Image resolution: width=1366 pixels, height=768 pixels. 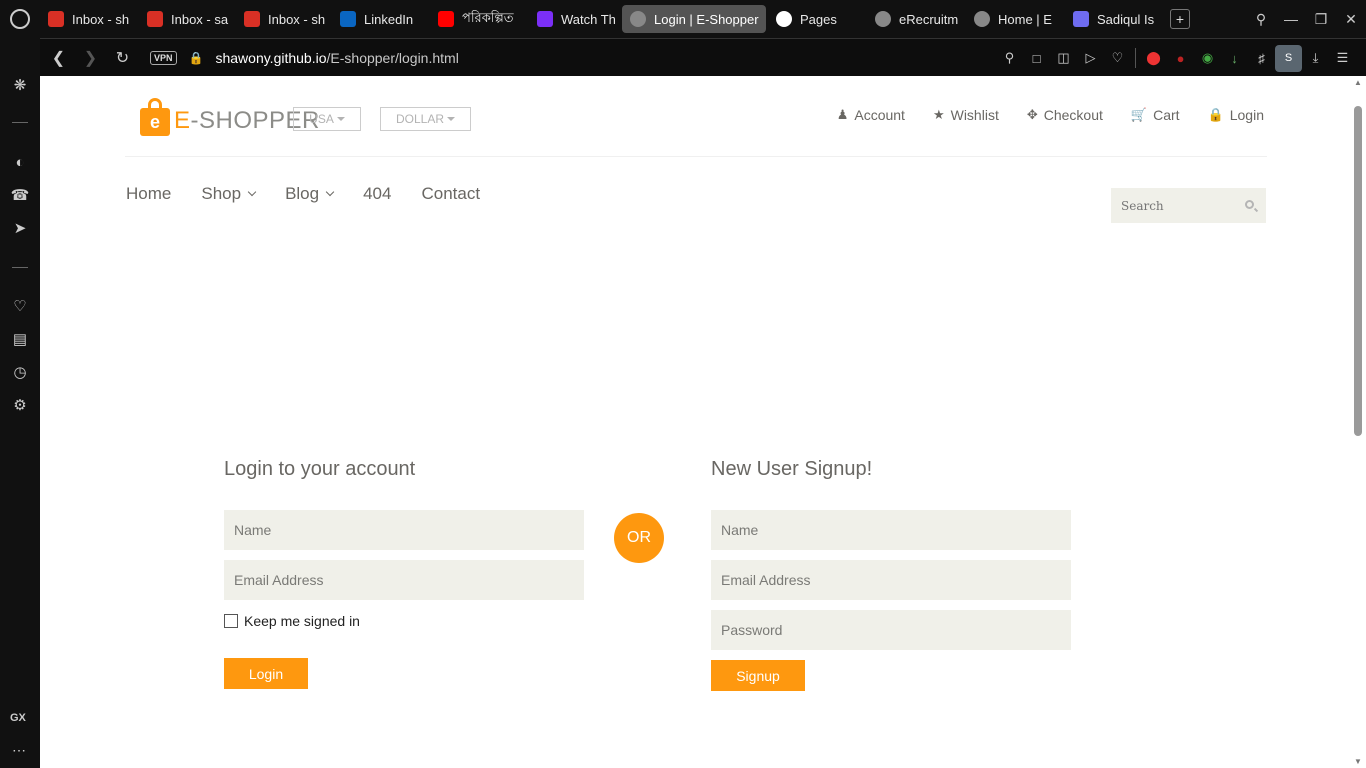 What do you see at coordinates (891, 530) in the screenshot?
I see `signup-name-field` at bounding box center [891, 530].